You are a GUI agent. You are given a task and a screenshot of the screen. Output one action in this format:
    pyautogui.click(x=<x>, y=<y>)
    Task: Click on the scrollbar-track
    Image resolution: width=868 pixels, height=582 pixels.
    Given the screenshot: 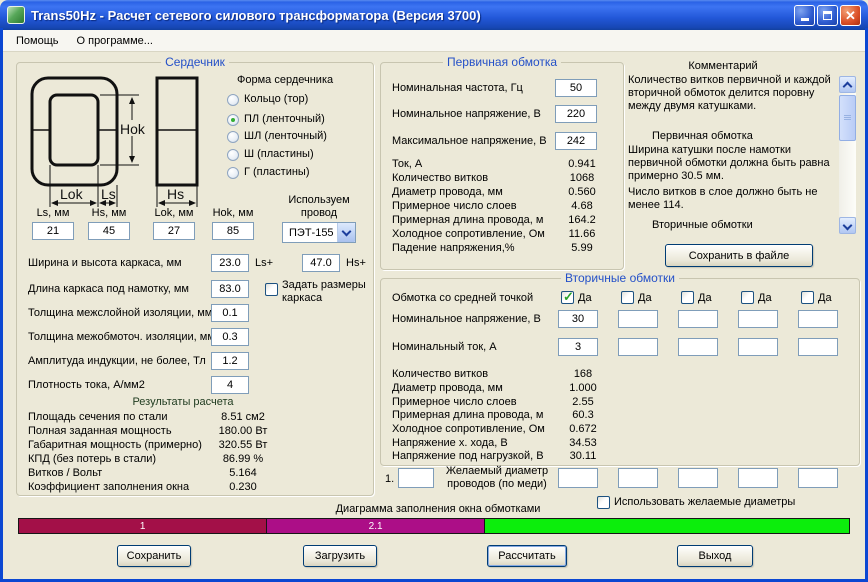 What is the action you would take?
    pyautogui.click(x=847, y=155)
    